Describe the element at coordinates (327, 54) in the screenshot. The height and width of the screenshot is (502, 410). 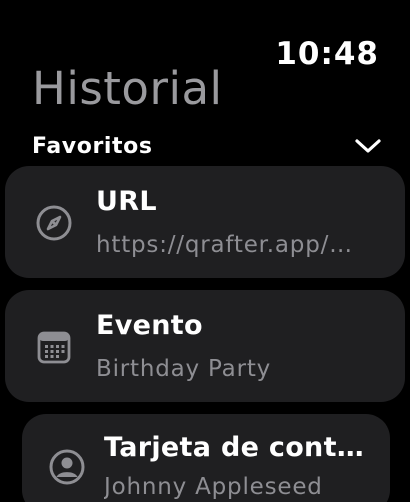
I see `status-time: 10:48` at that location.